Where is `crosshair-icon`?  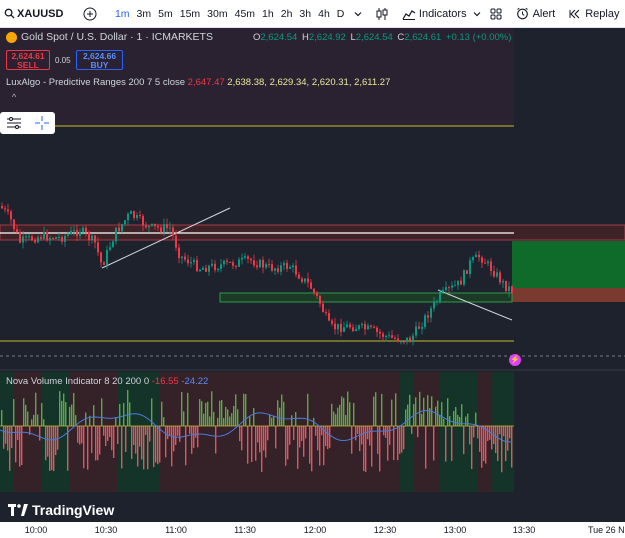
crosshair-icon is located at coordinates (42, 123).